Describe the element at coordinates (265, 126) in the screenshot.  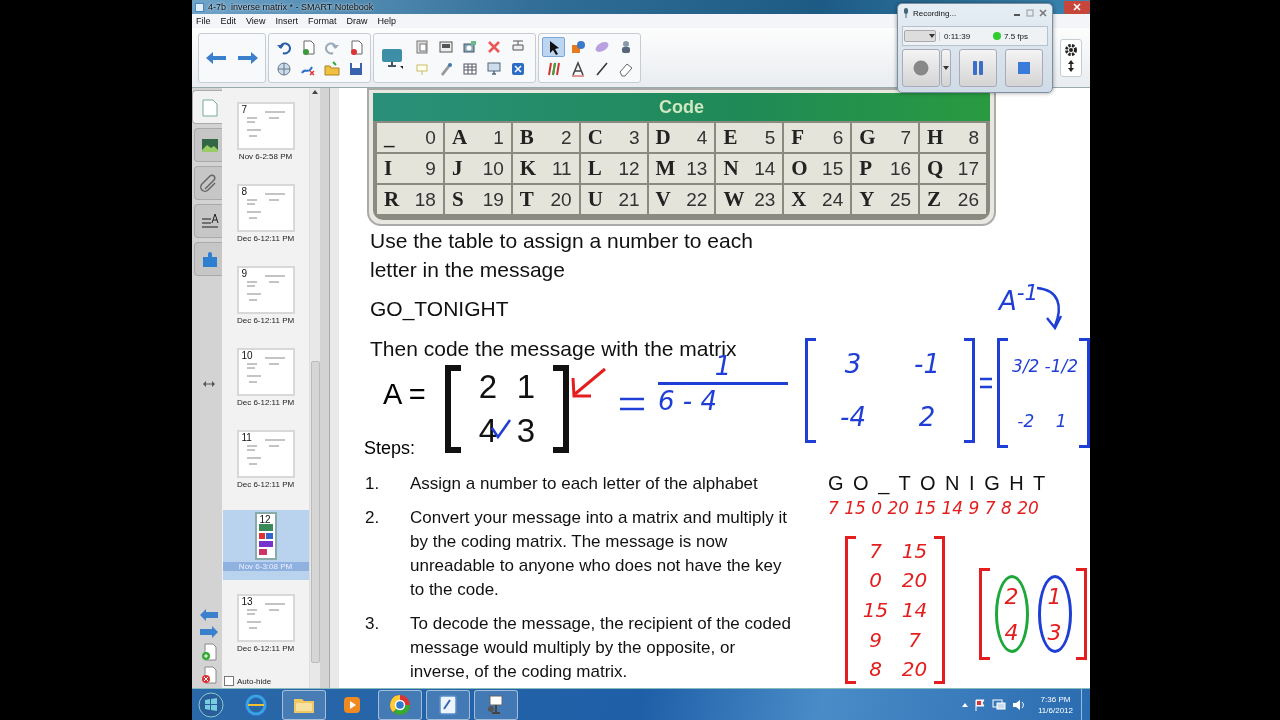
I see `page-thumbnail: 7` at that location.